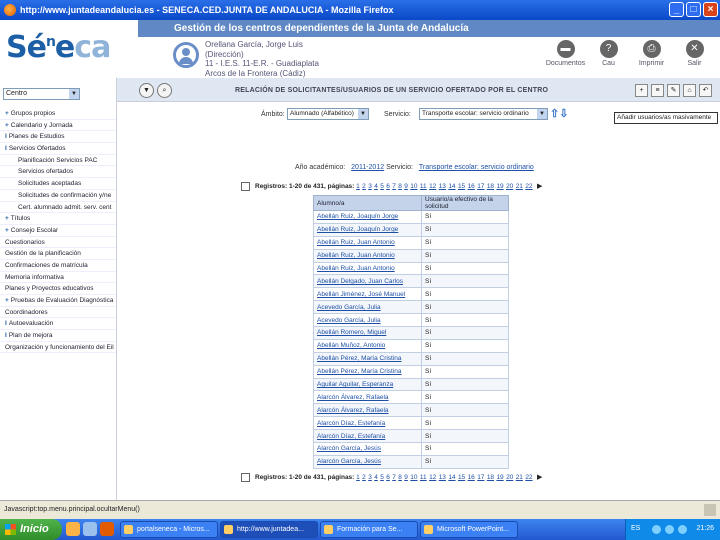 The height and width of the screenshot is (540, 720). Describe the element at coordinates (146, 90) in the screenshot. I see `filter-icon: ▼` at that location.